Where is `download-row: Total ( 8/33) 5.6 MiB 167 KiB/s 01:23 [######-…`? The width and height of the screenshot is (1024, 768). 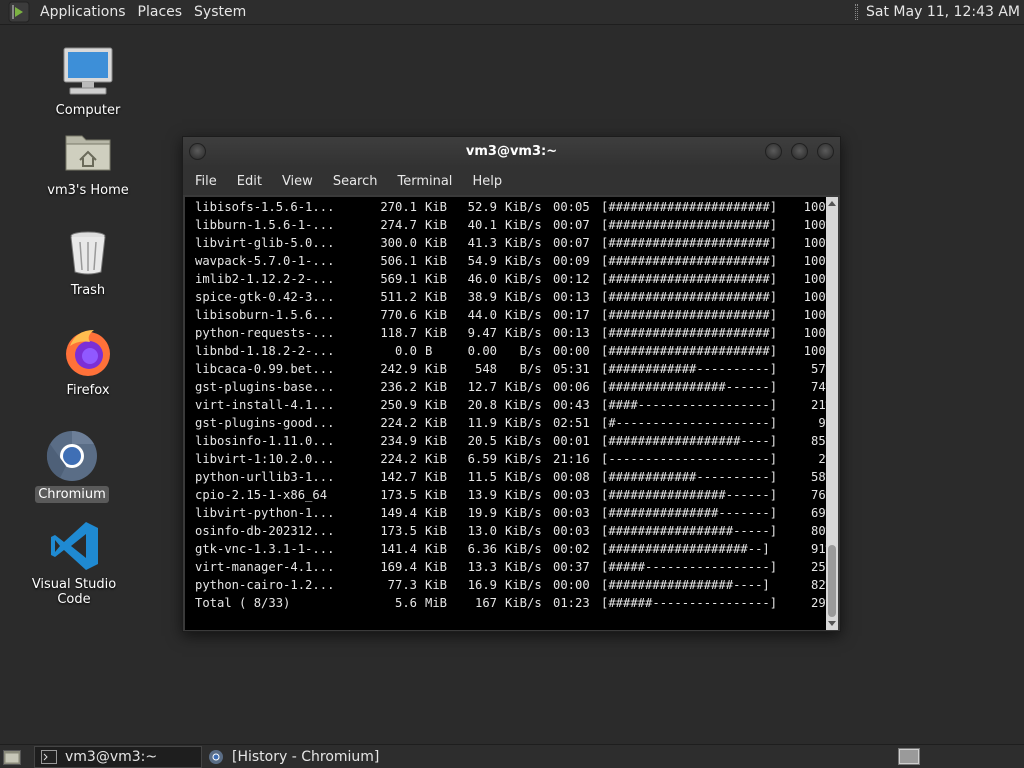 download-row: Total ( 8/33) 5.6 MiB 167 KiB/s 01:23 [######-… is located at coordinates (510, 603).